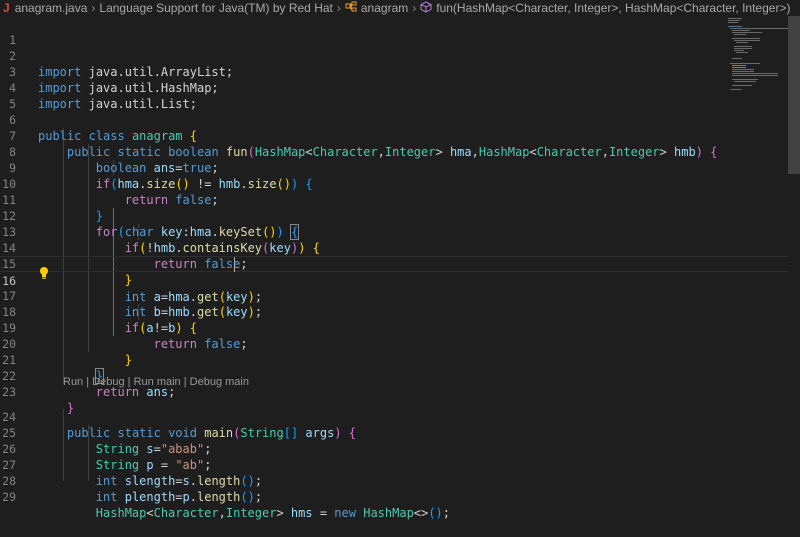 This screenshot has width=800, height=537. What do you see at coordinates (108, 382) in the screenshot?
I see `codelens-debug: Debug` at bounding box center [108, 382].